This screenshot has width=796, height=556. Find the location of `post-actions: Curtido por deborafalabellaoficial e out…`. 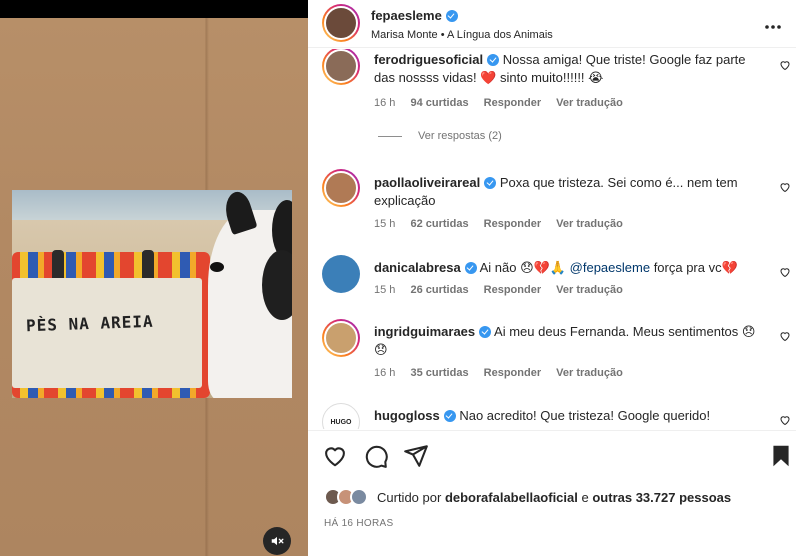

post-actions: Curtido por deborafalabellaoficial e out… is located at coordinates (552, 493).